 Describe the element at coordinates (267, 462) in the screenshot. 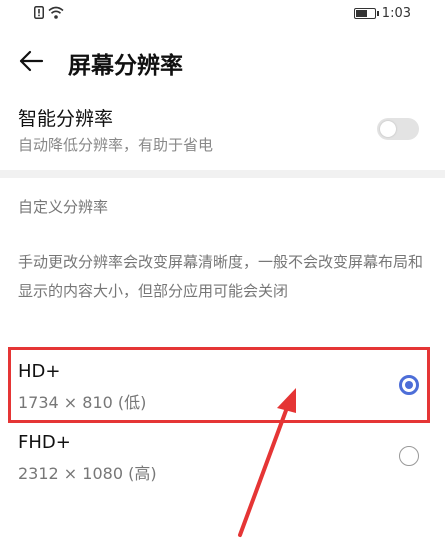

I see `annotation-arrow-icon` at that location.